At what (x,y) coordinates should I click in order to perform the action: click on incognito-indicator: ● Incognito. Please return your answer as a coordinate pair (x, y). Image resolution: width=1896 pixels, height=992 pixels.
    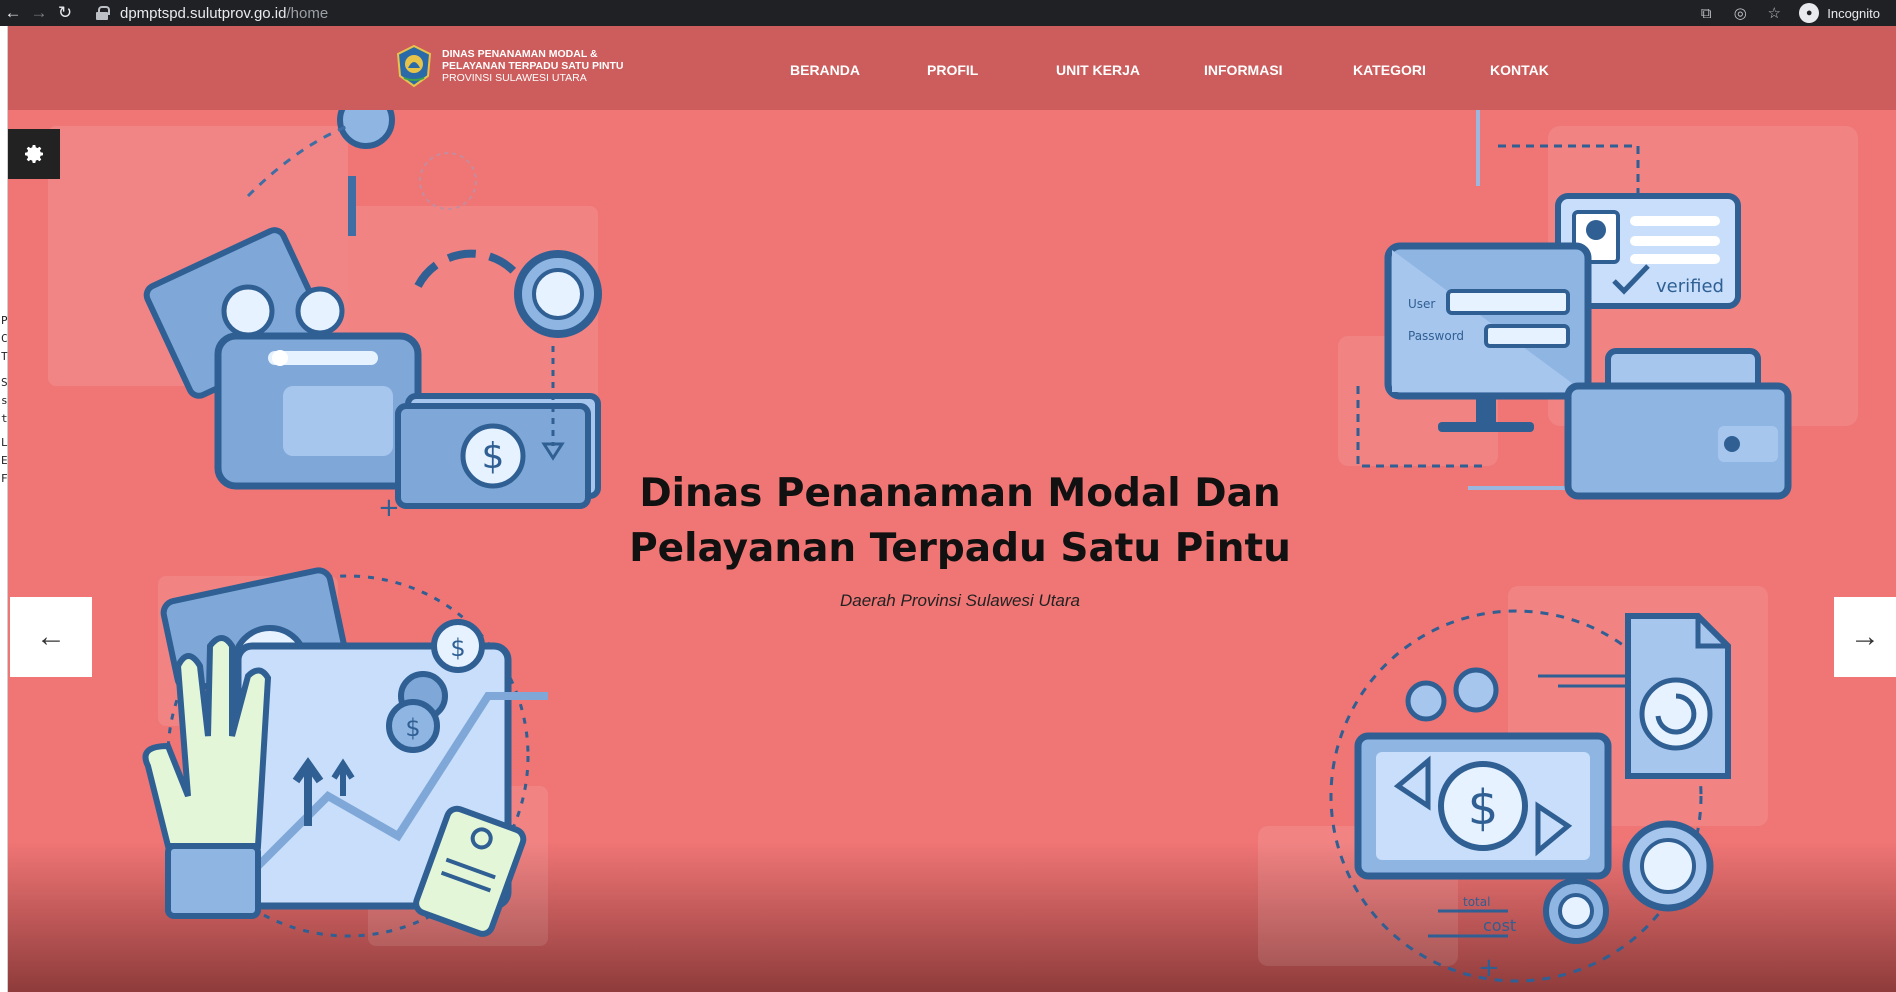
    Looking at the image, I should click on (1839, 13).